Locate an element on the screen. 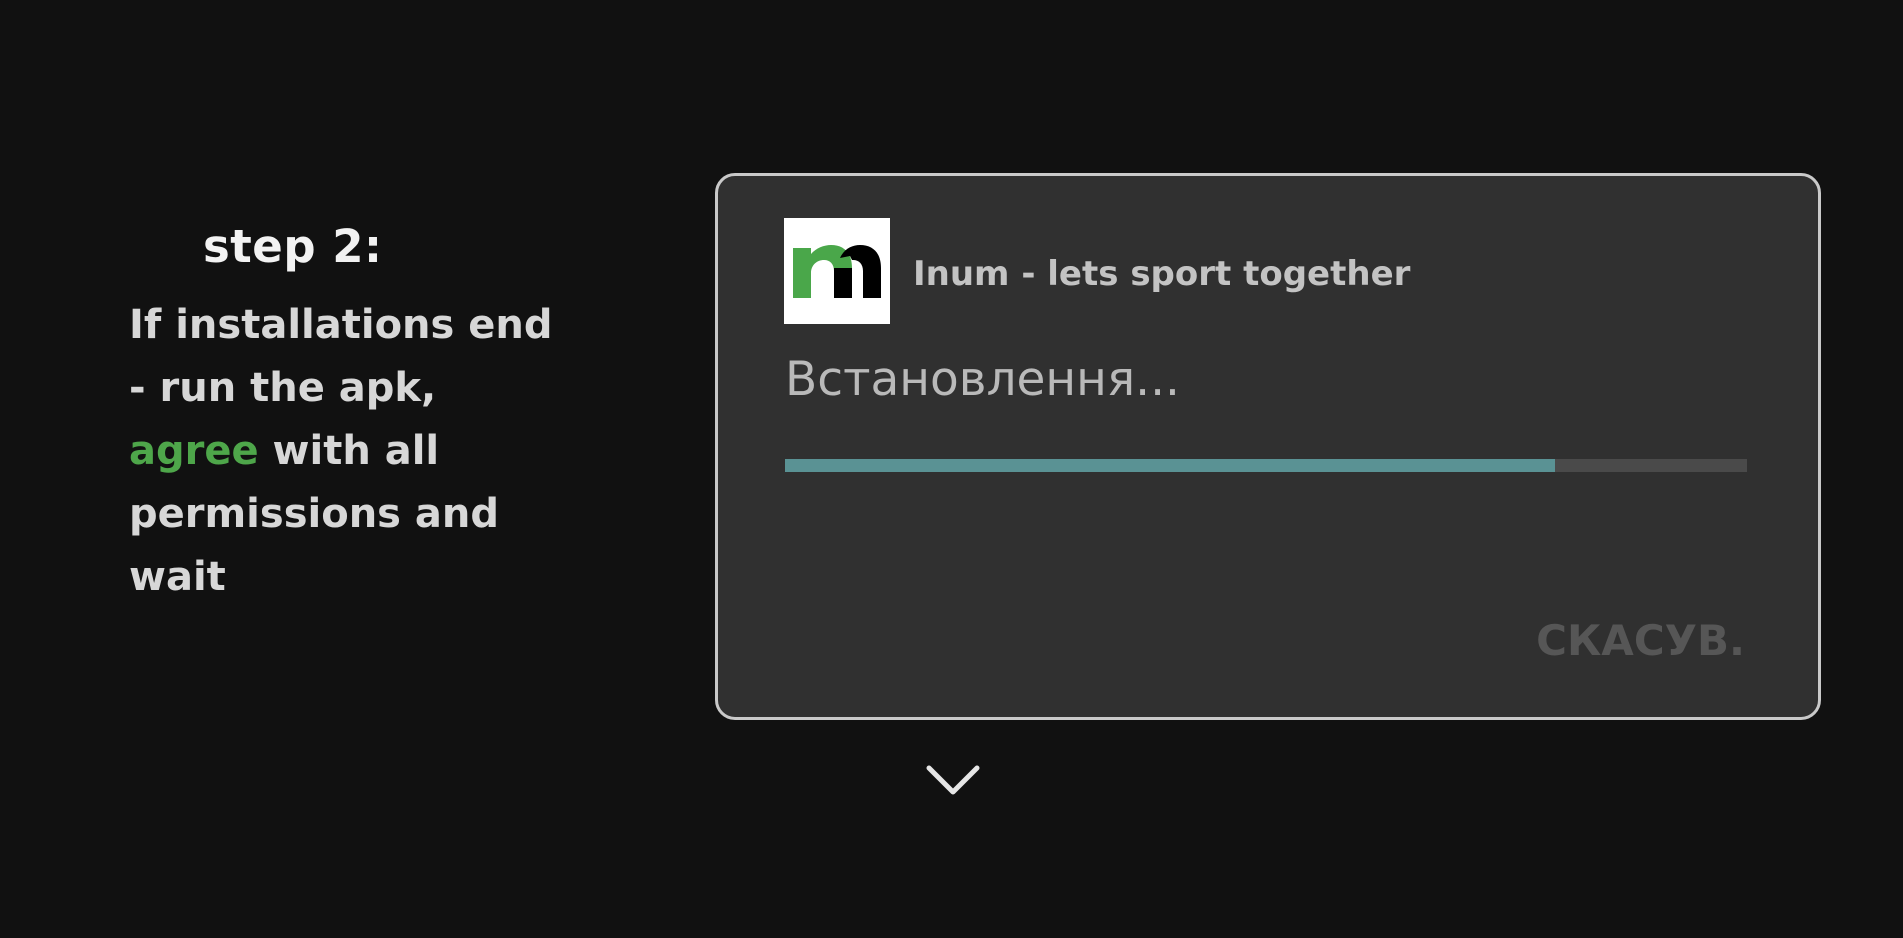 The width and height of the screenshot is (1903, 938). app-name: Inum - lets sport together is located at coordinates (1162, 274).